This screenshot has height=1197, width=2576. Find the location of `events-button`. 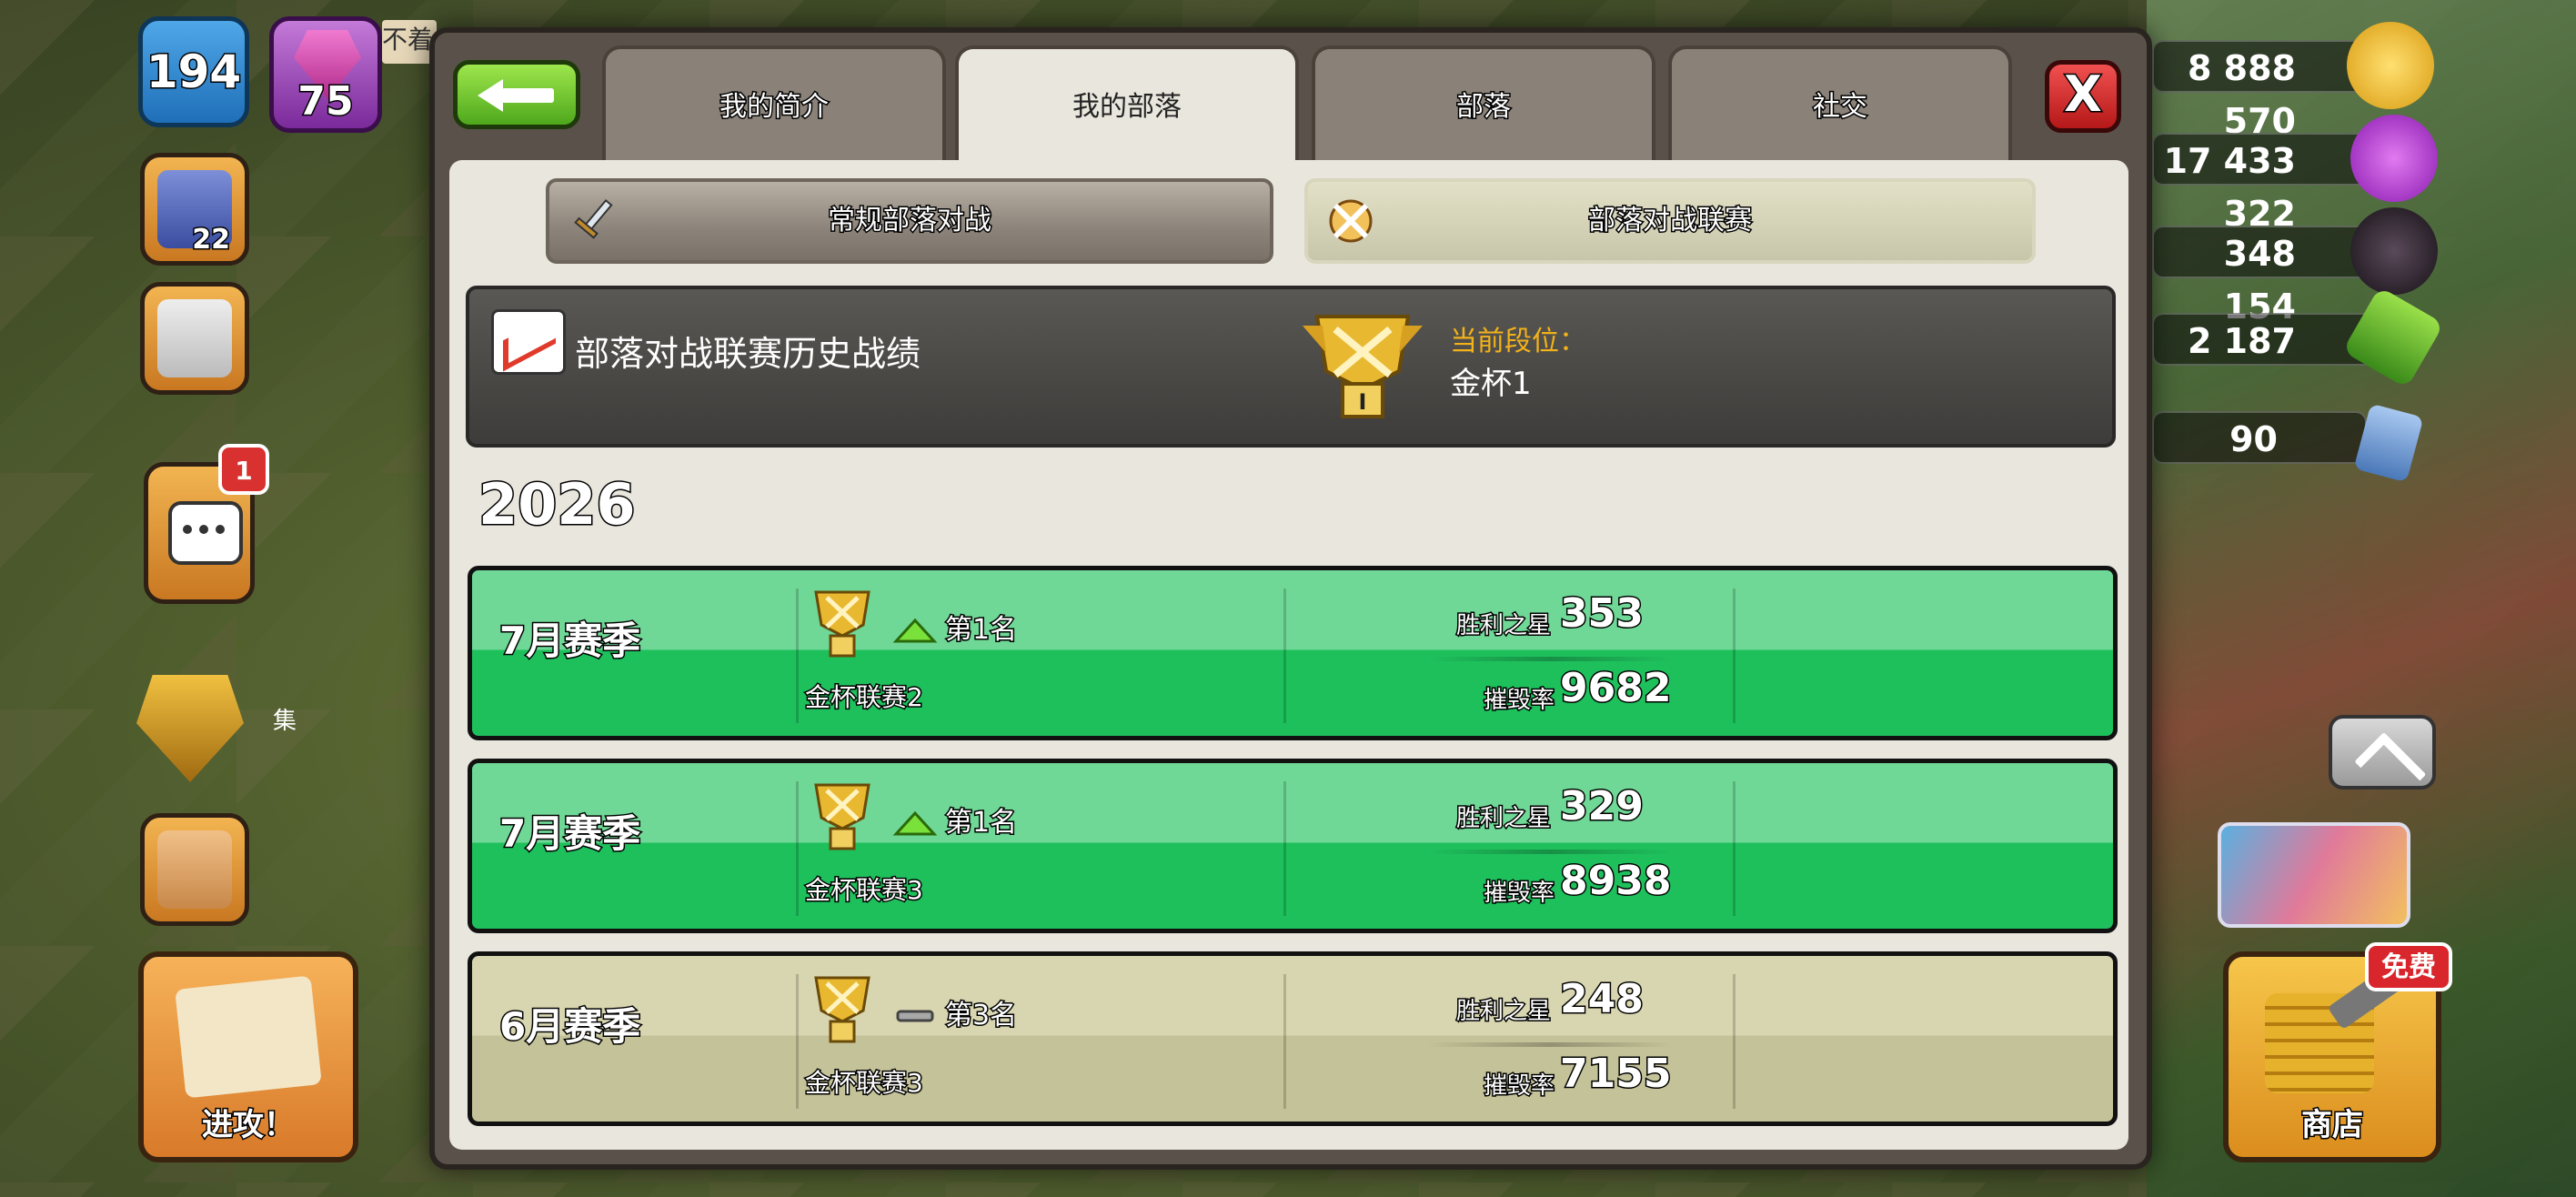

events-button is located at coordinates (194, 869).